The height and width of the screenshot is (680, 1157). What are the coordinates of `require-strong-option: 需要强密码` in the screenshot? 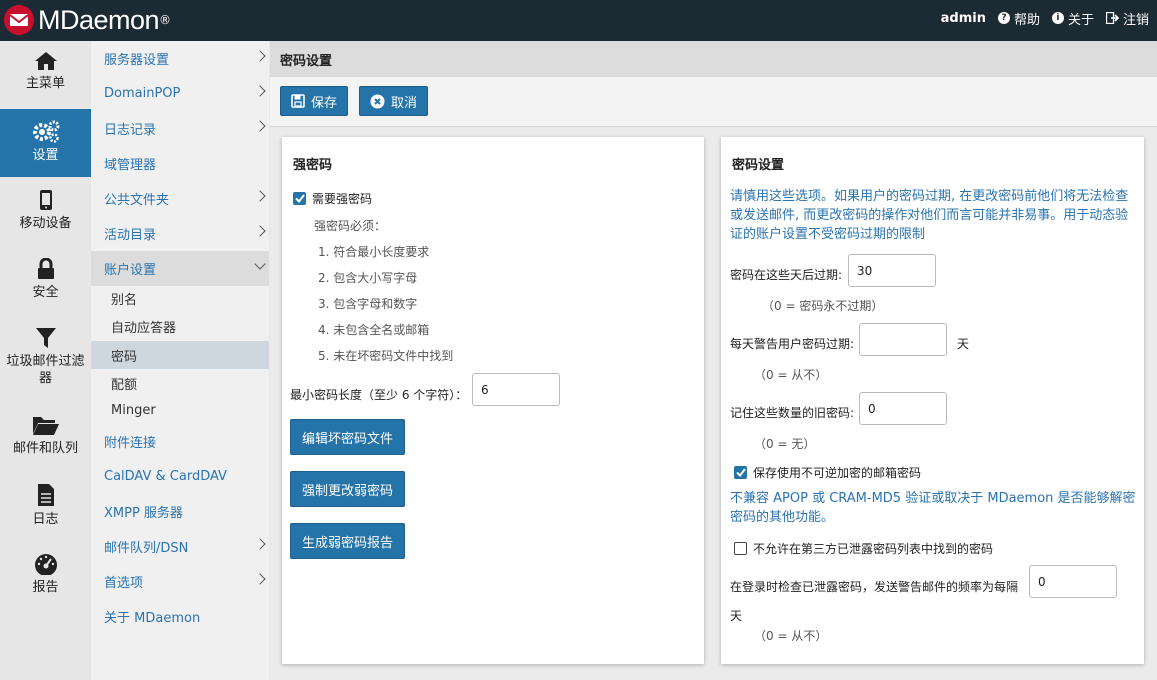 It's located at (332, 198).